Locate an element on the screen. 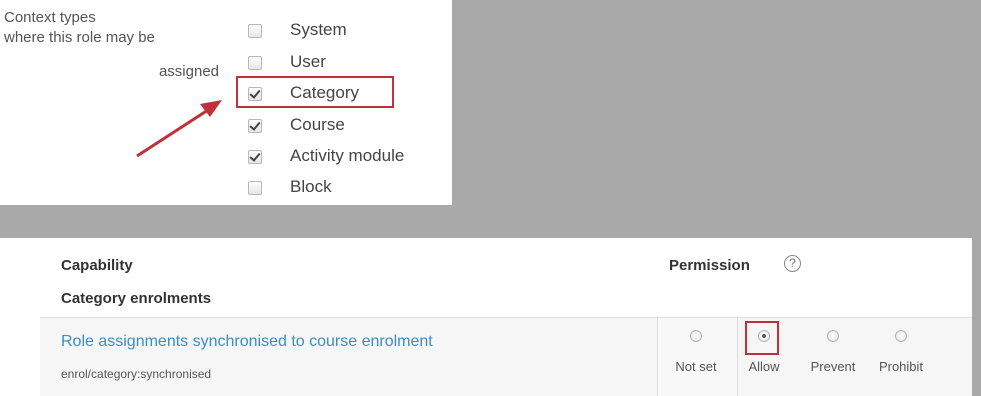  capability-column-header: Capability is located at coordinates (97, 265).